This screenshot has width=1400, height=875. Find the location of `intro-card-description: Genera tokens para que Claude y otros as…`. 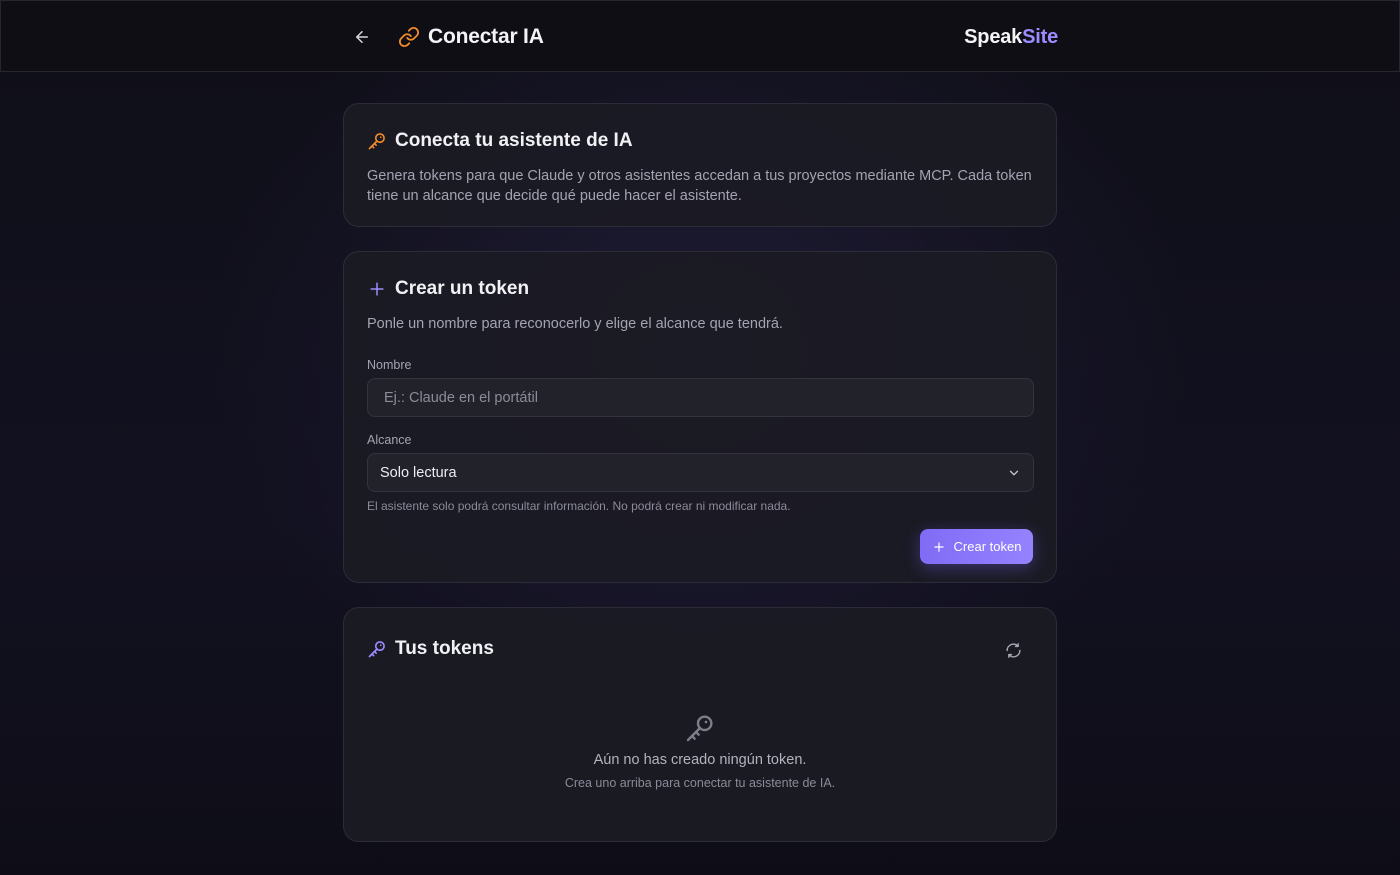

intro-card-description: Genera tokens para que Claude y otros as… is located at coordinates (699, 186).